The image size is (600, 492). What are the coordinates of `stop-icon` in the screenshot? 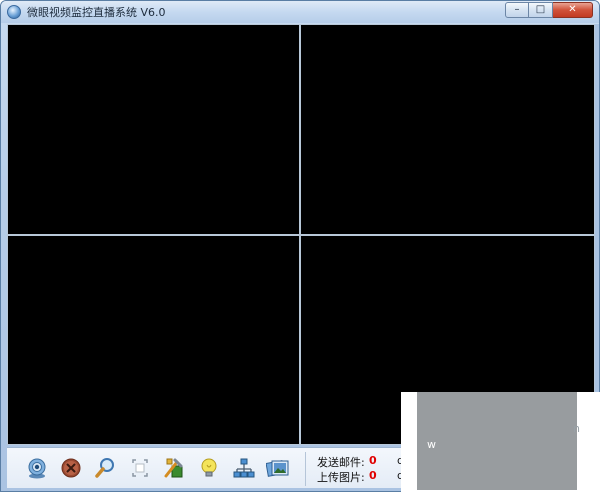 It's located at (71, 468).